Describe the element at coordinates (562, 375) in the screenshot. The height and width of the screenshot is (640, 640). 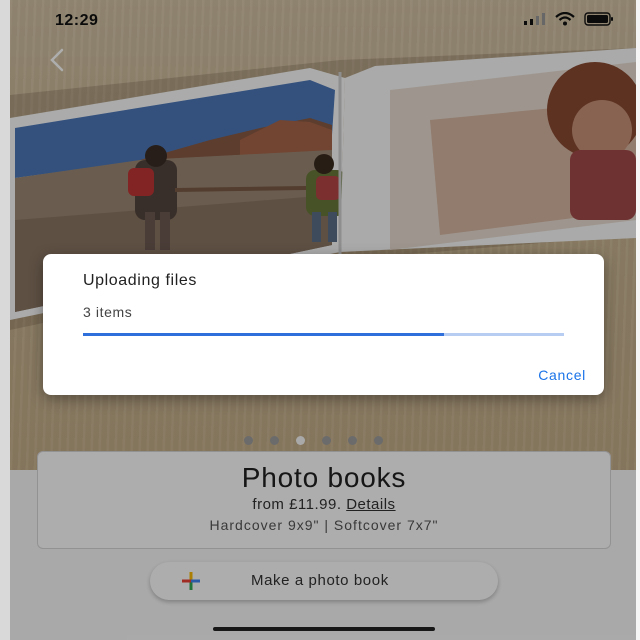
I see `cancel-button: Cancel` at that location.